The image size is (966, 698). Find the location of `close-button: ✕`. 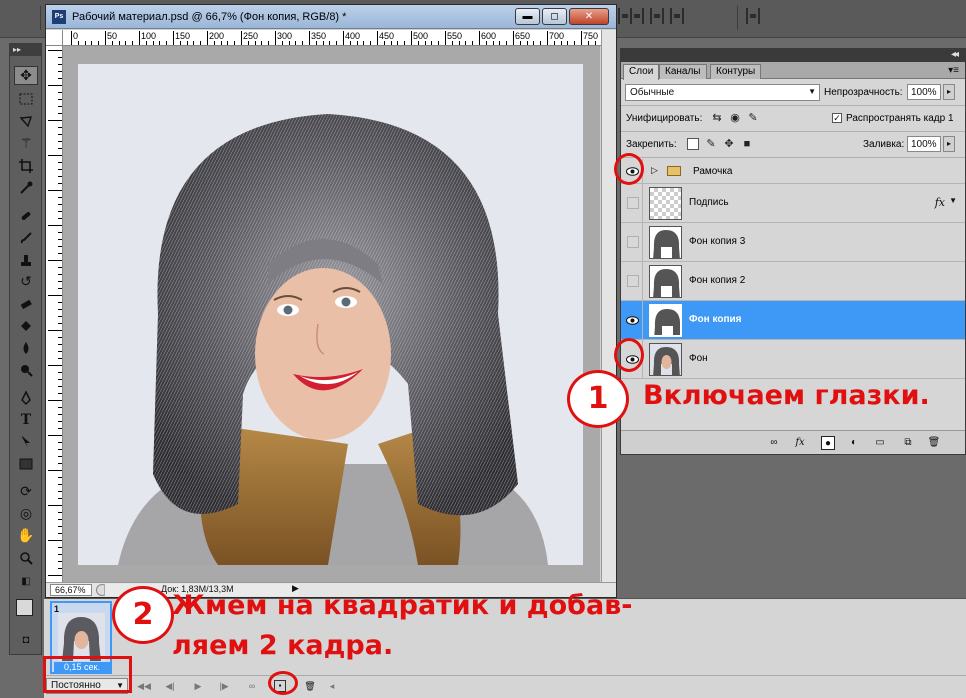

close-button: ✕ is located at coordinates (589, 16).